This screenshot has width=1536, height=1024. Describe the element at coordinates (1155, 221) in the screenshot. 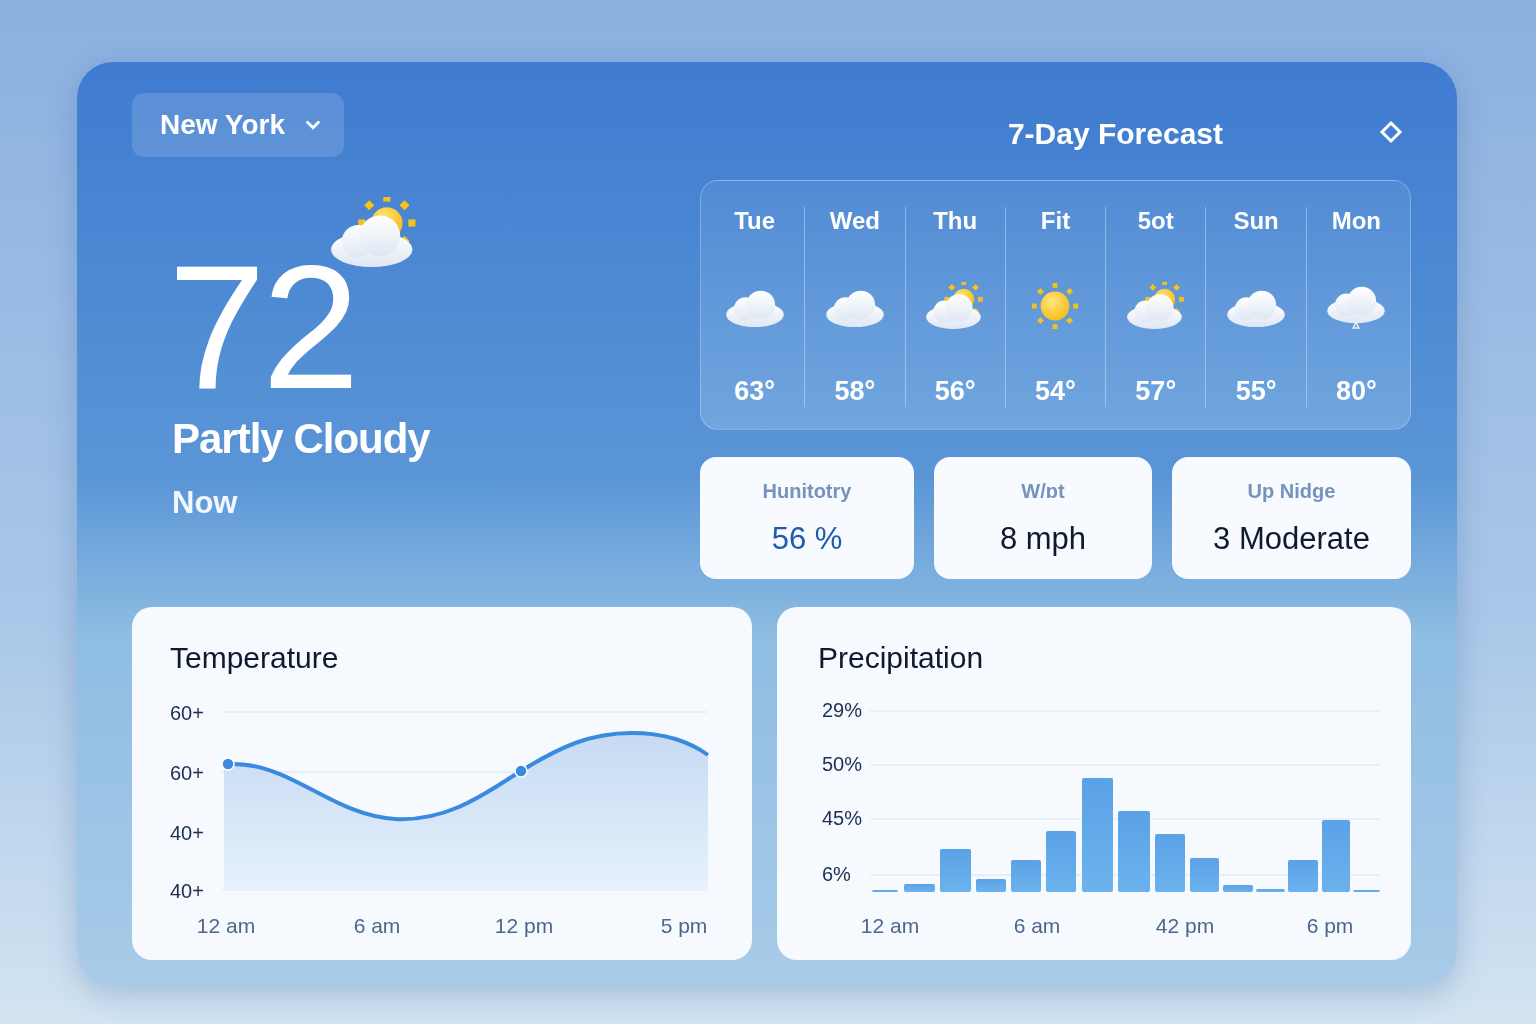

I see `day-name: 5ot` at that location.